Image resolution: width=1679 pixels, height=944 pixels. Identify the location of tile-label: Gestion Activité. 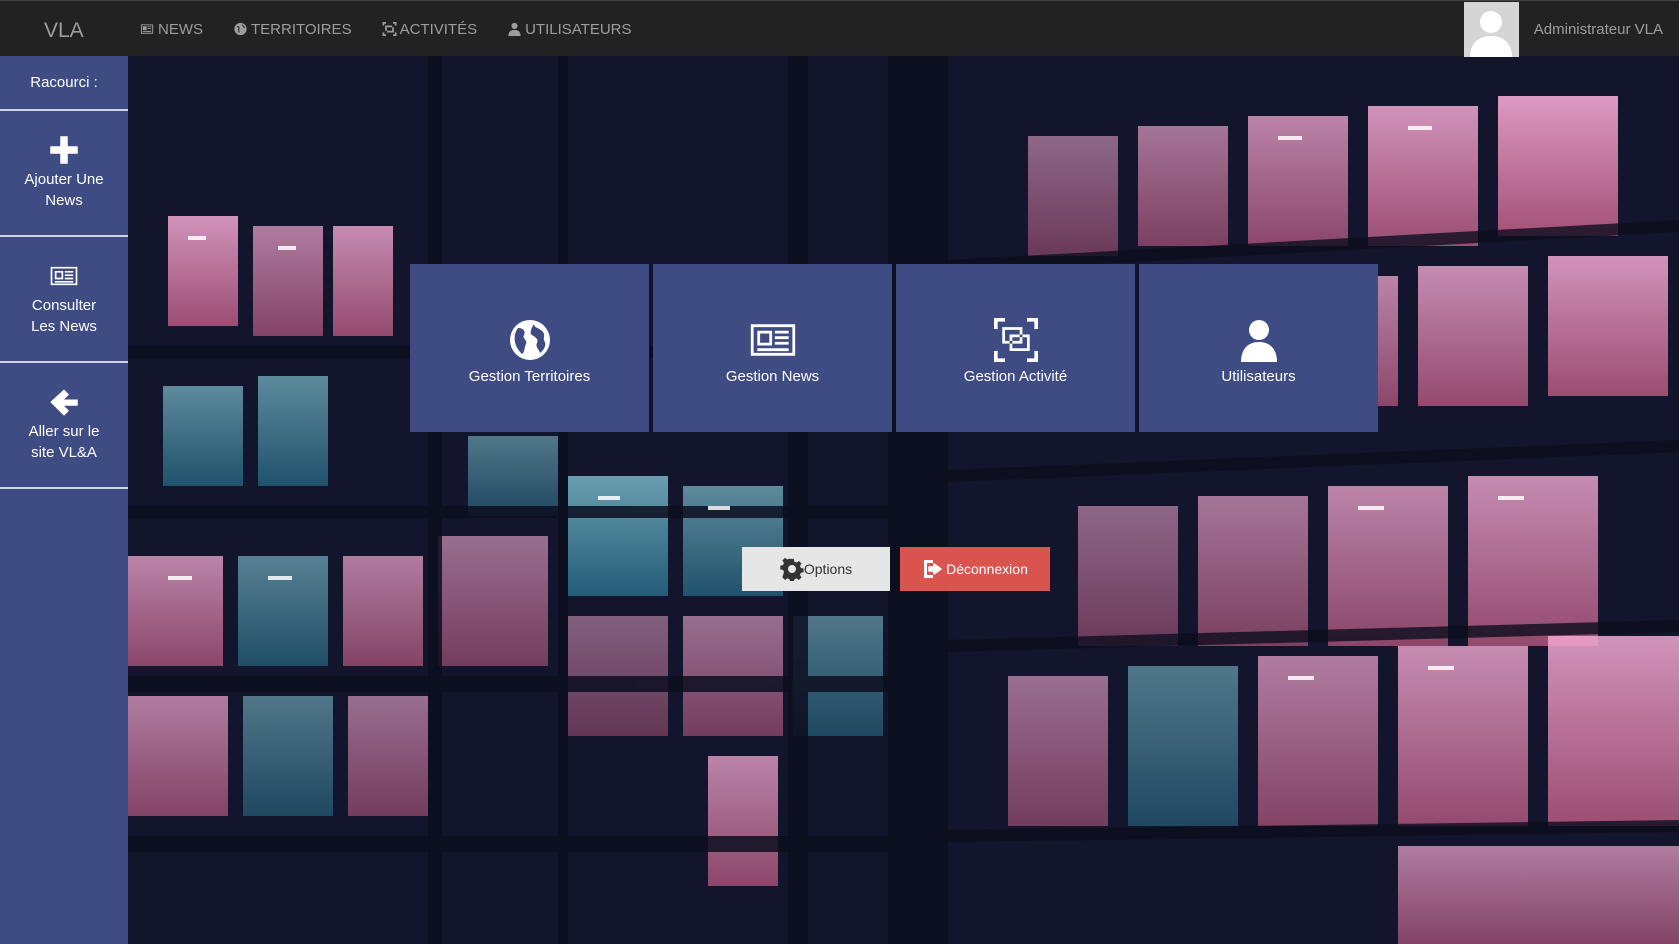
(1015, 376).